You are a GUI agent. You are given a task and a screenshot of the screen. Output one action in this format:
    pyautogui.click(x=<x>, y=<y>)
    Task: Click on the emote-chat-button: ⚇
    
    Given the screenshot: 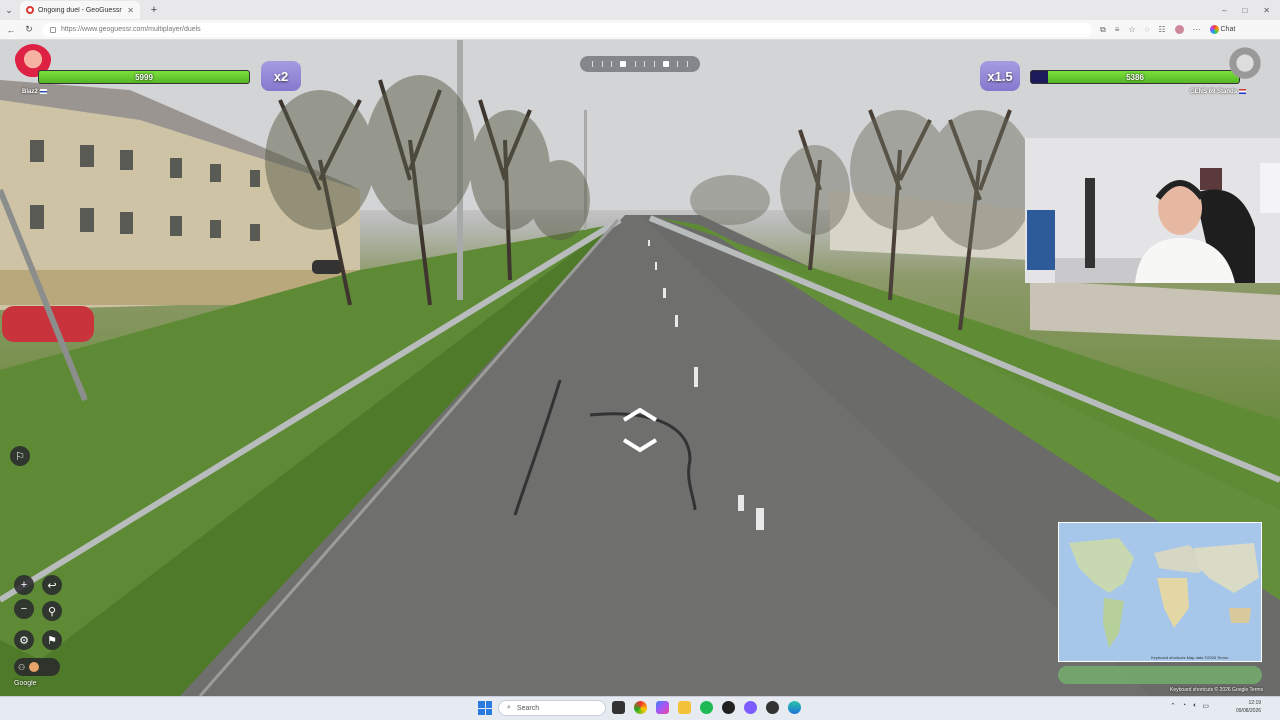 What is the action you would take?
    pyautogui.click(x=37, y=667)
    